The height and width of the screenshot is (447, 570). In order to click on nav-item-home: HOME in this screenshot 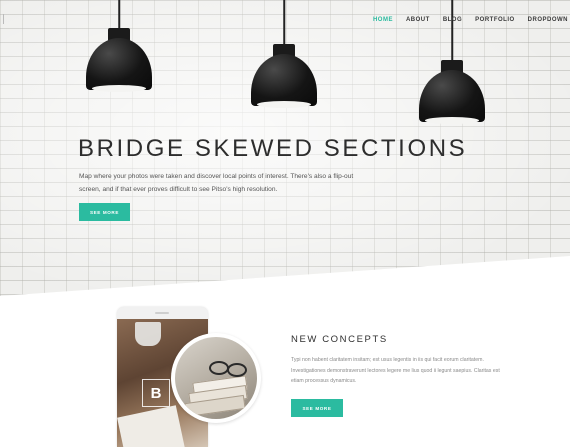, I will do `click(383, 20)`.